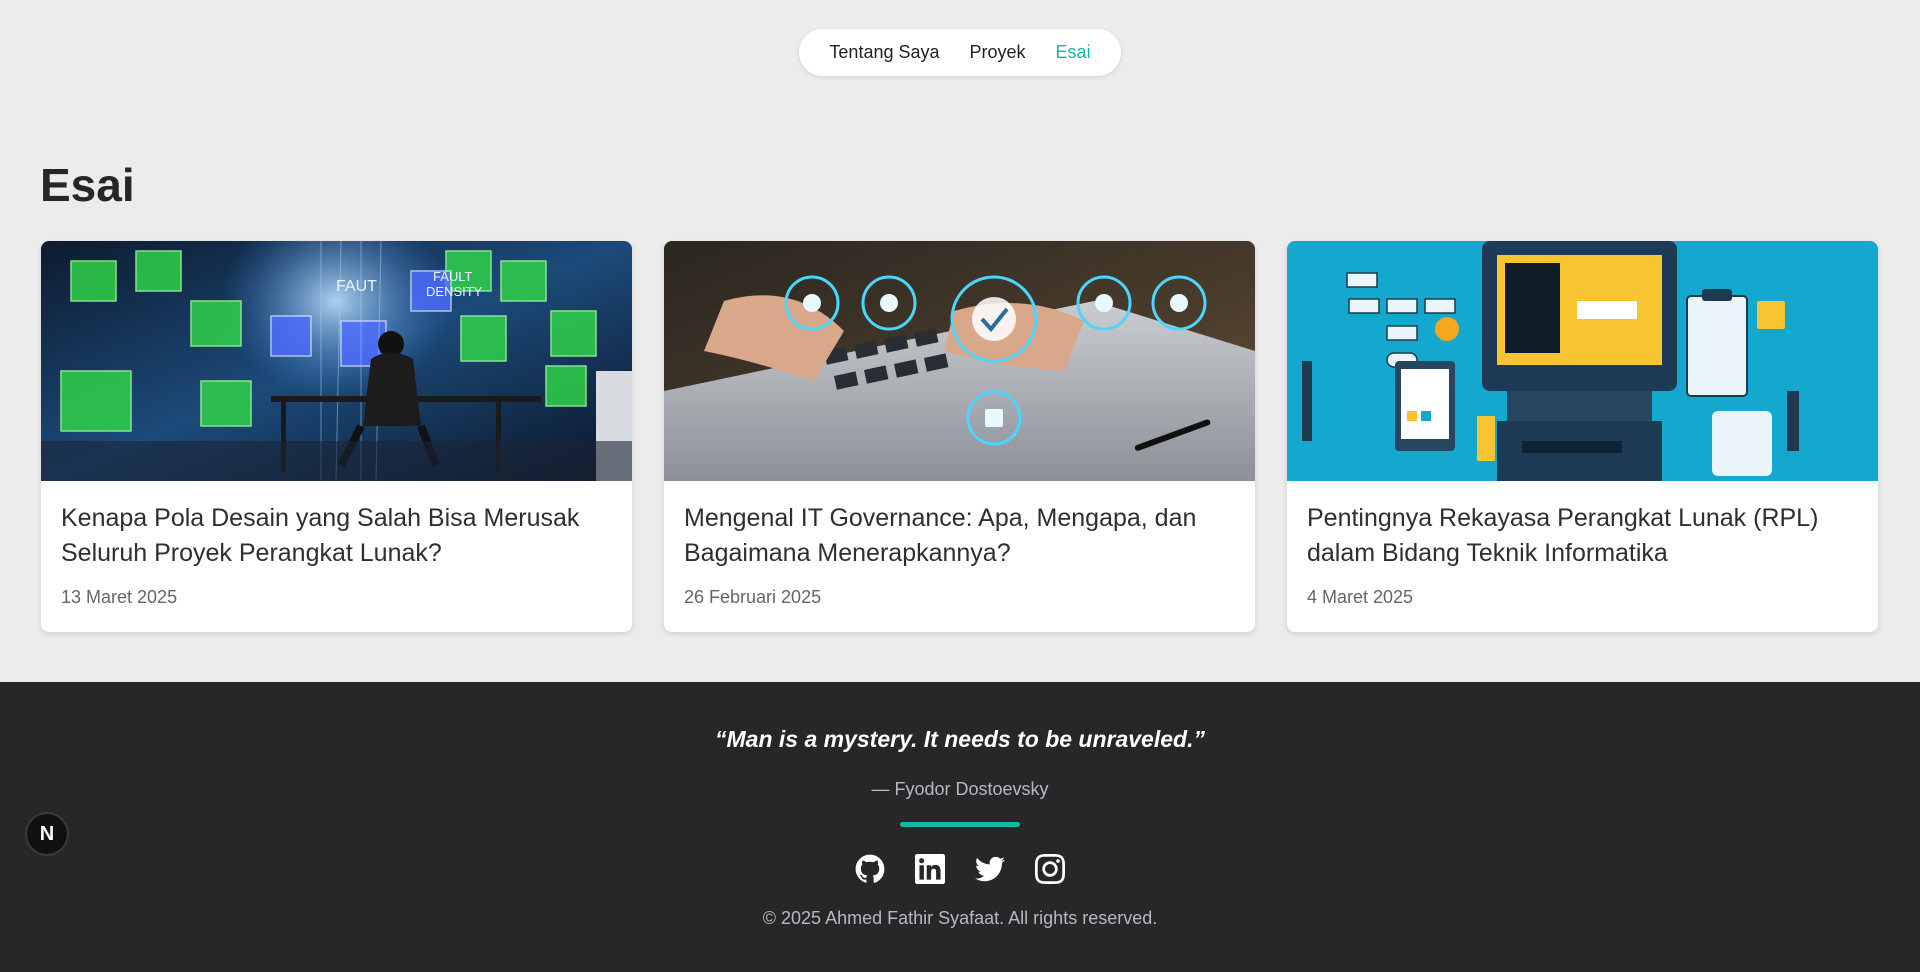 Image resolution: width=1920 pixels, height=972 pixels. I want to click on footer-divider, so click(960, 824).